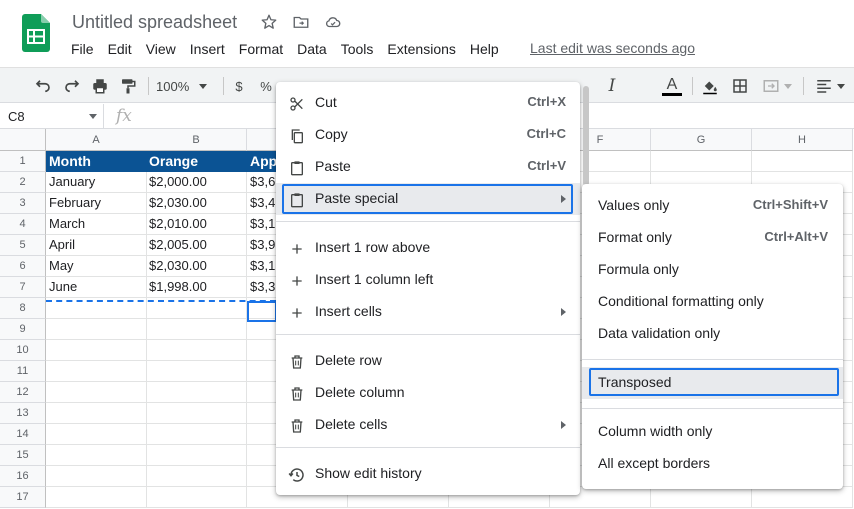 The width and height of the screenshot is (854, 509). I want to click on column-header: B, so click(196, 140).